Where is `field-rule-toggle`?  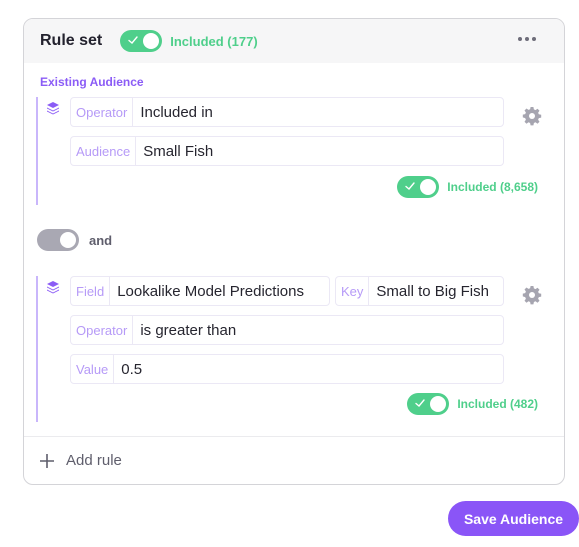
field-rule-toggle is located at coordinates (428, 404).